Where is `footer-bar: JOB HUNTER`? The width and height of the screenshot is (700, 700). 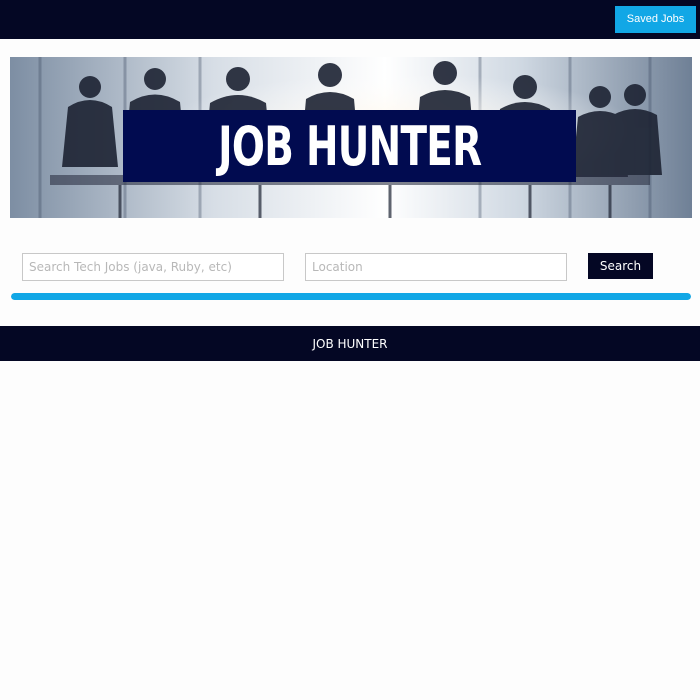
footer-bar: JOB HUNTER is located at coordinates (350, 343).